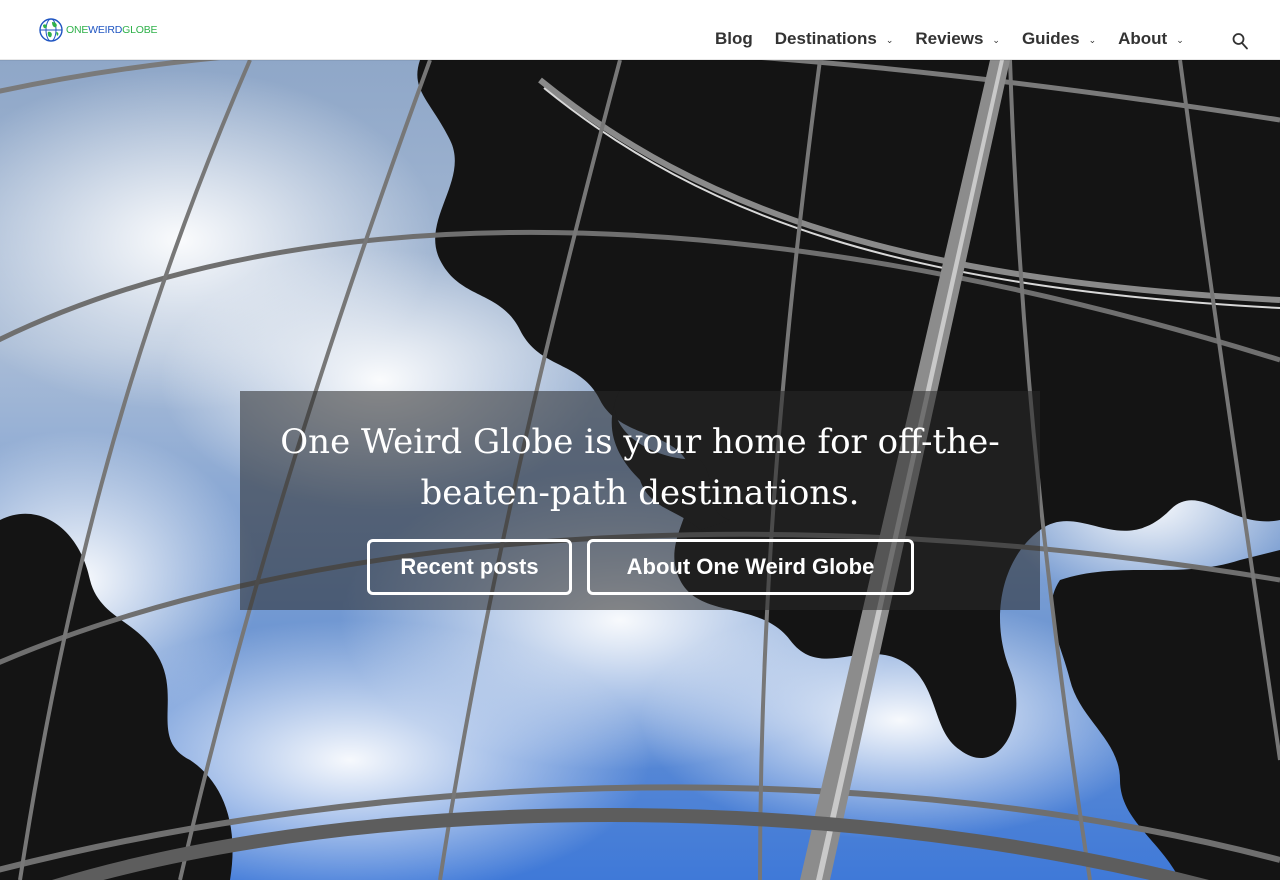 The image size is (1280, 880). I want to click on nav-item-destinations: Destinations ⌄, so click(834, 39).